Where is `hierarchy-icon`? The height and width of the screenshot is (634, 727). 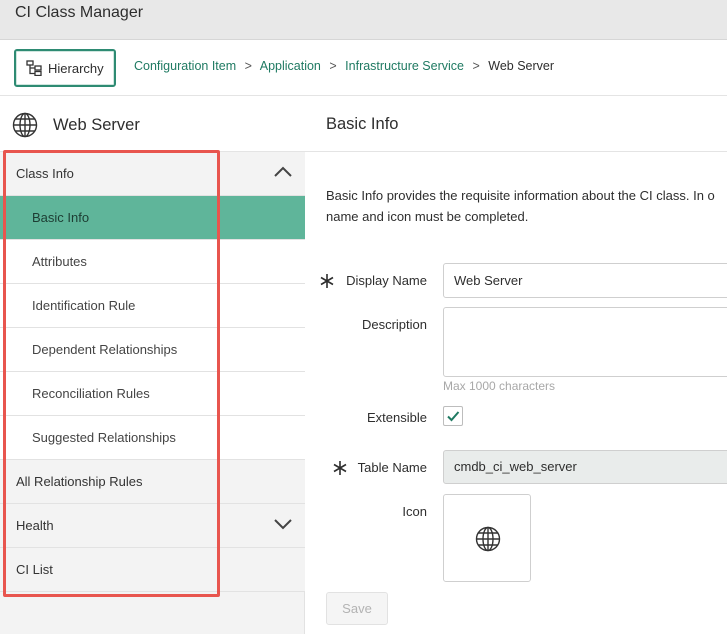
hierarchy-icon is located at coordinates (34, 68).